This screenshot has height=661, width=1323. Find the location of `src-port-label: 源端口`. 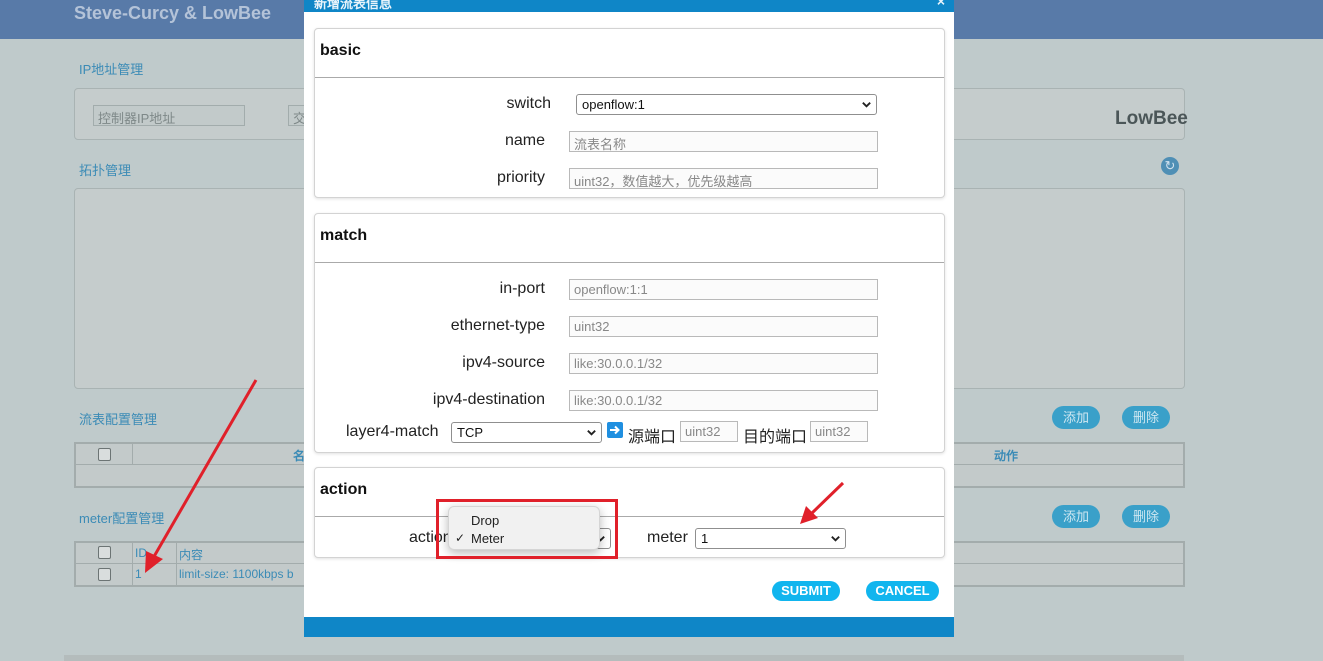

src-port-label: 源端口 is located at coordinates (652, 437).